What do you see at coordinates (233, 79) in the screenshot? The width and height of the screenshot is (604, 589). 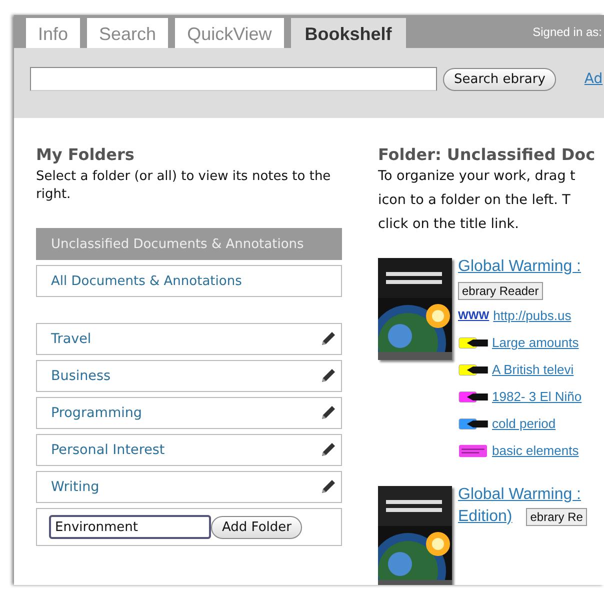 I see `search-field` at bounding box center [233, 79].